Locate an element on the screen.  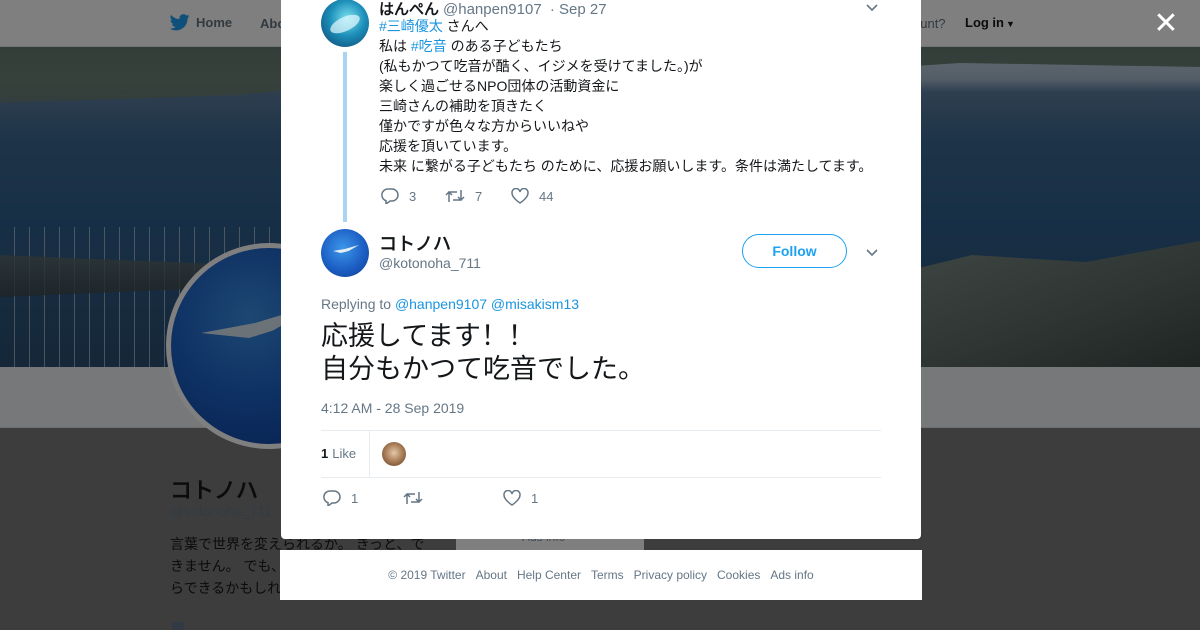
footer-link-cookies: Cookies is located at coordinates (738, 575).